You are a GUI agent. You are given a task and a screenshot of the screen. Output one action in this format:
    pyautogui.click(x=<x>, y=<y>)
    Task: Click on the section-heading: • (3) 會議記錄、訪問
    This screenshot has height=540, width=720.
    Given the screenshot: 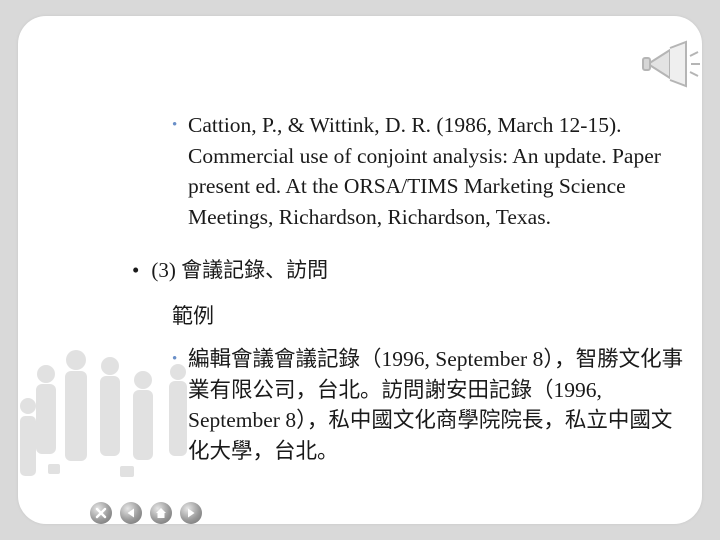 What is the action you would take?
    pyautogui.click(x=230, y=269)
    